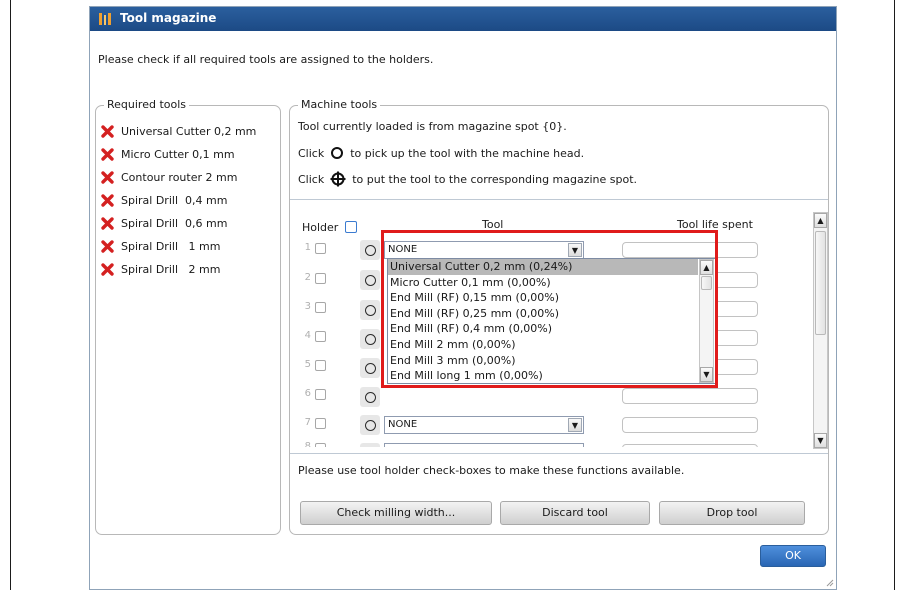 The width and height of the screenshot is (910, 590). Describe the element at coordinates (715, 224) in the screenshot. I see `tool-life-header: Tool life spent` at that location.